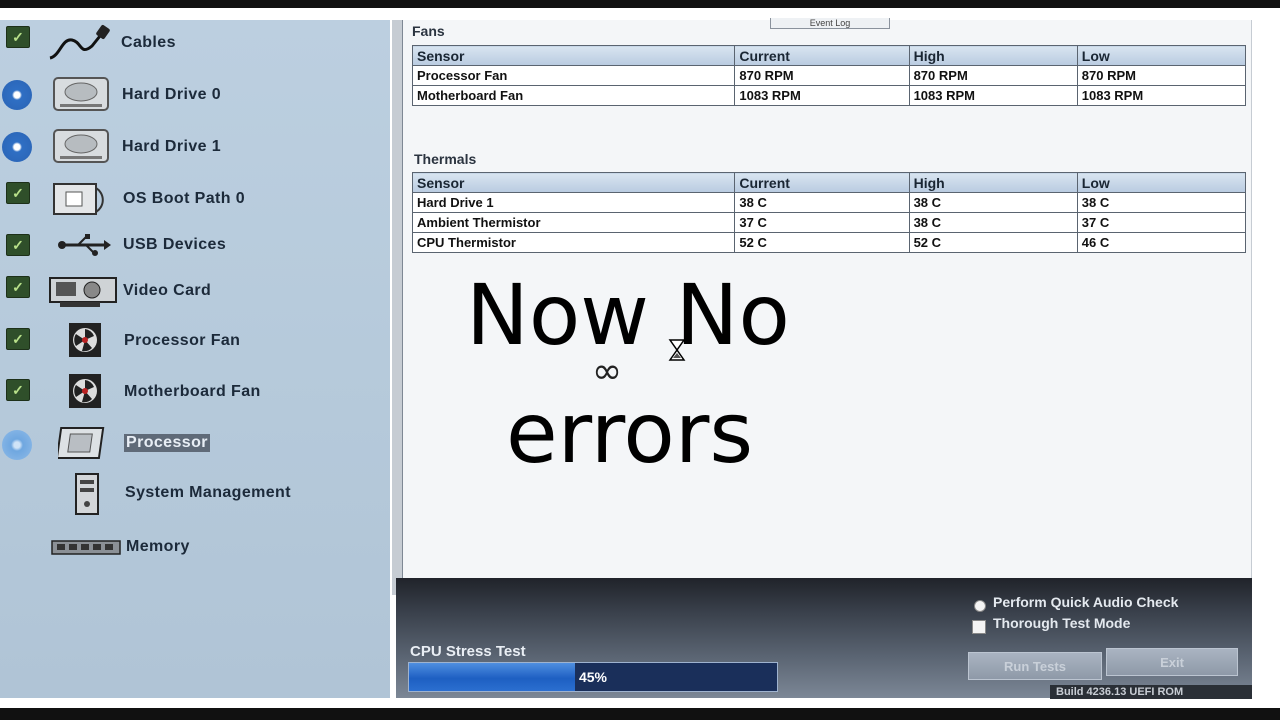  I want to click on progress-percent-text: 45%, so click(593, 677).